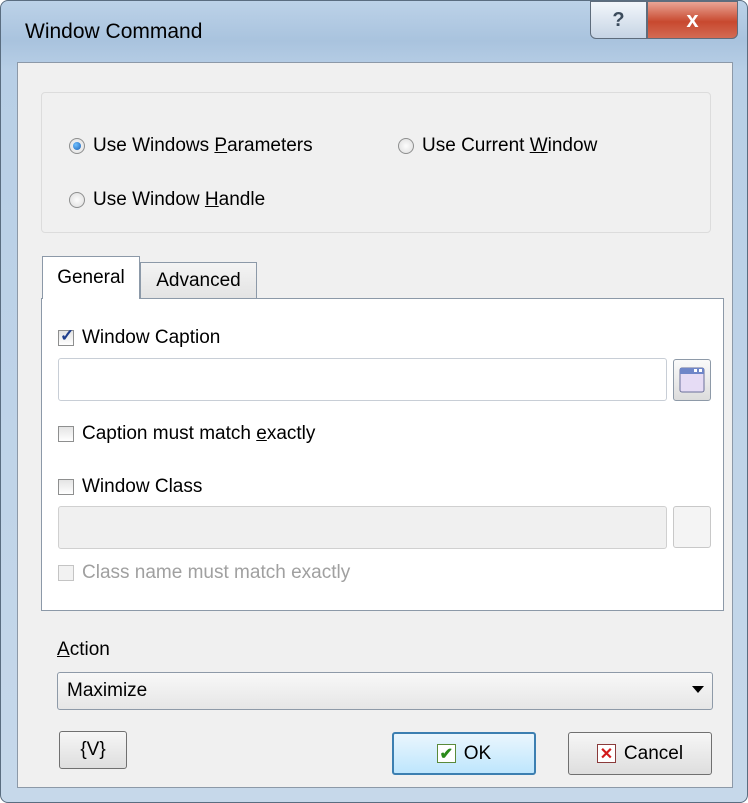 The height and width of the screenshot is (803, 748). What do you see at coordinates (83, 649) in the screenshot?
I see `action-label: Action` at bounding box center [83, 649].